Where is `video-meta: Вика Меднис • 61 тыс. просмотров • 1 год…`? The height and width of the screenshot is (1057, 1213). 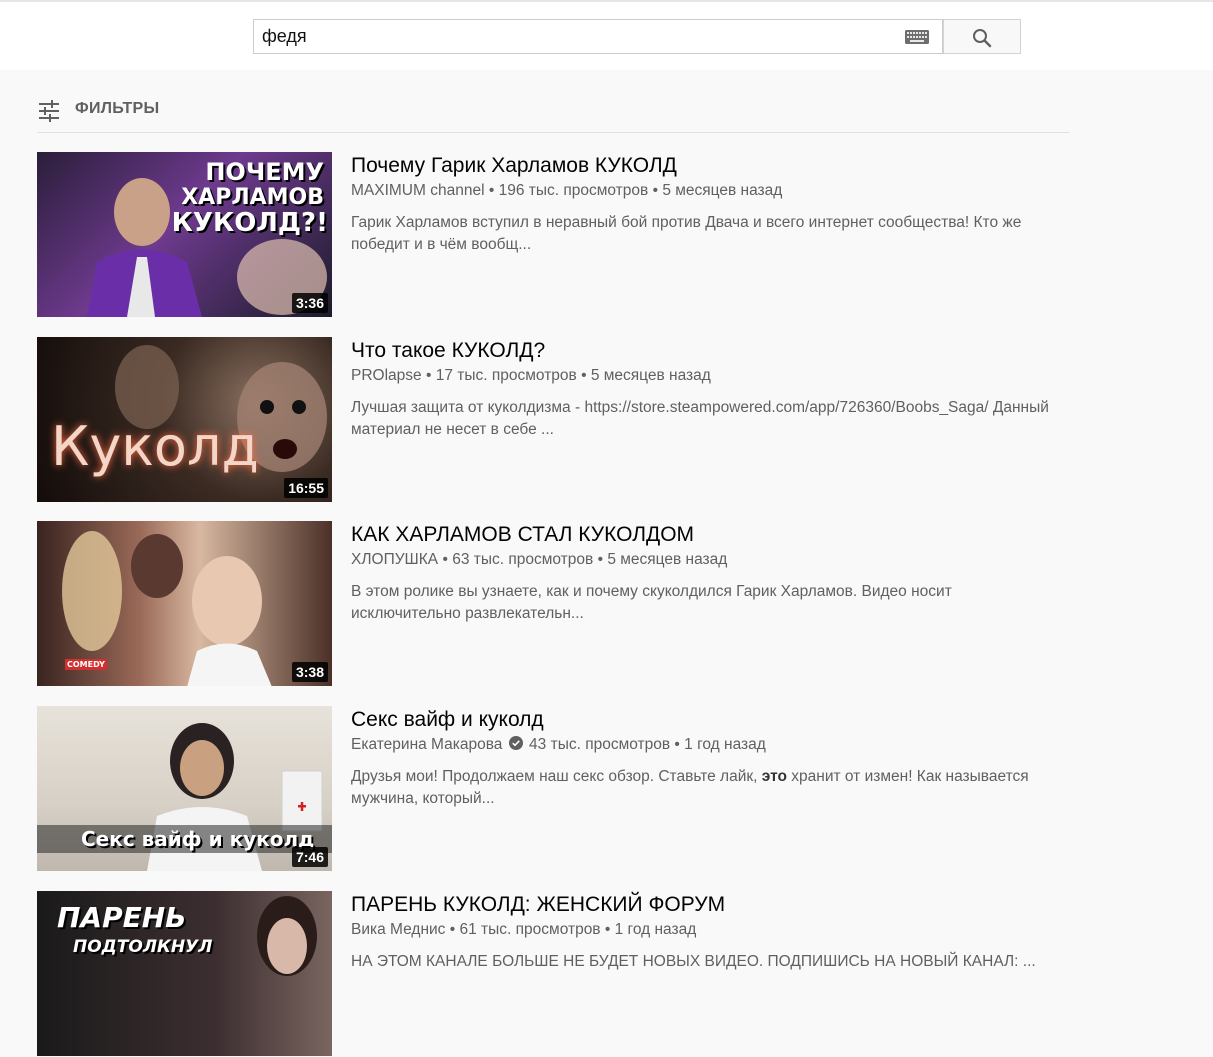 video-meta: Вика Меднис • 61 тыс. просмотров • 1 год… is located at coordinates (523, 930).